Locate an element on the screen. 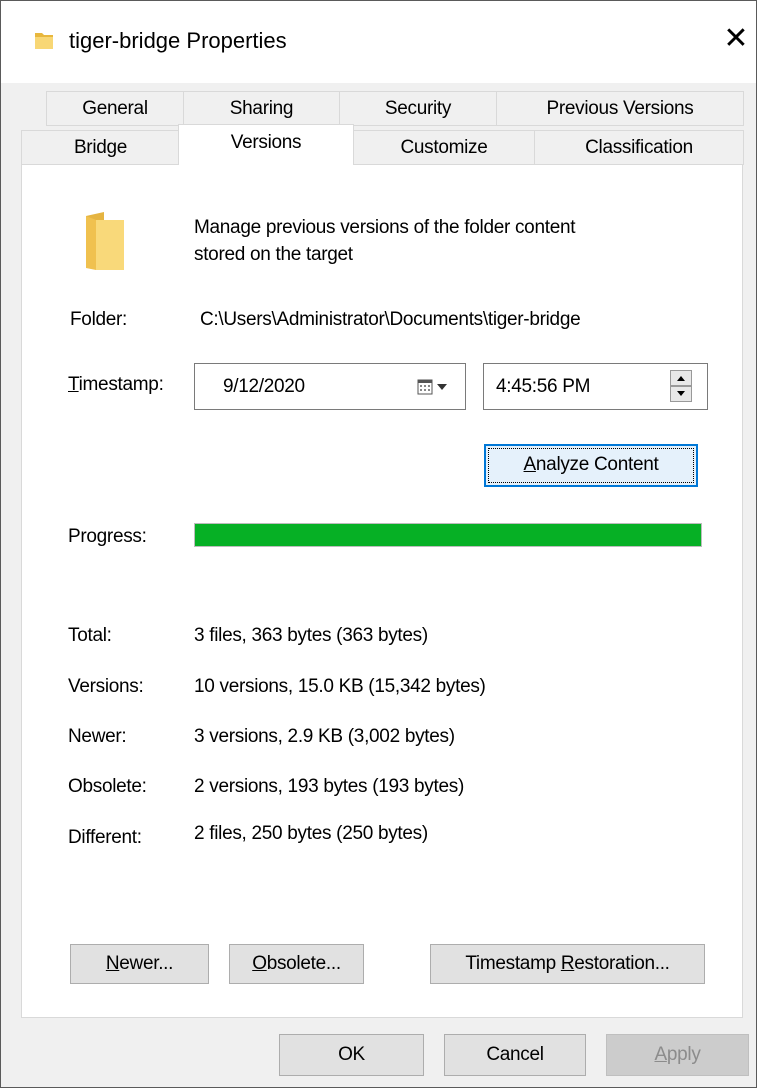  folder-label: Folder: is located at coordinates (99, 319).